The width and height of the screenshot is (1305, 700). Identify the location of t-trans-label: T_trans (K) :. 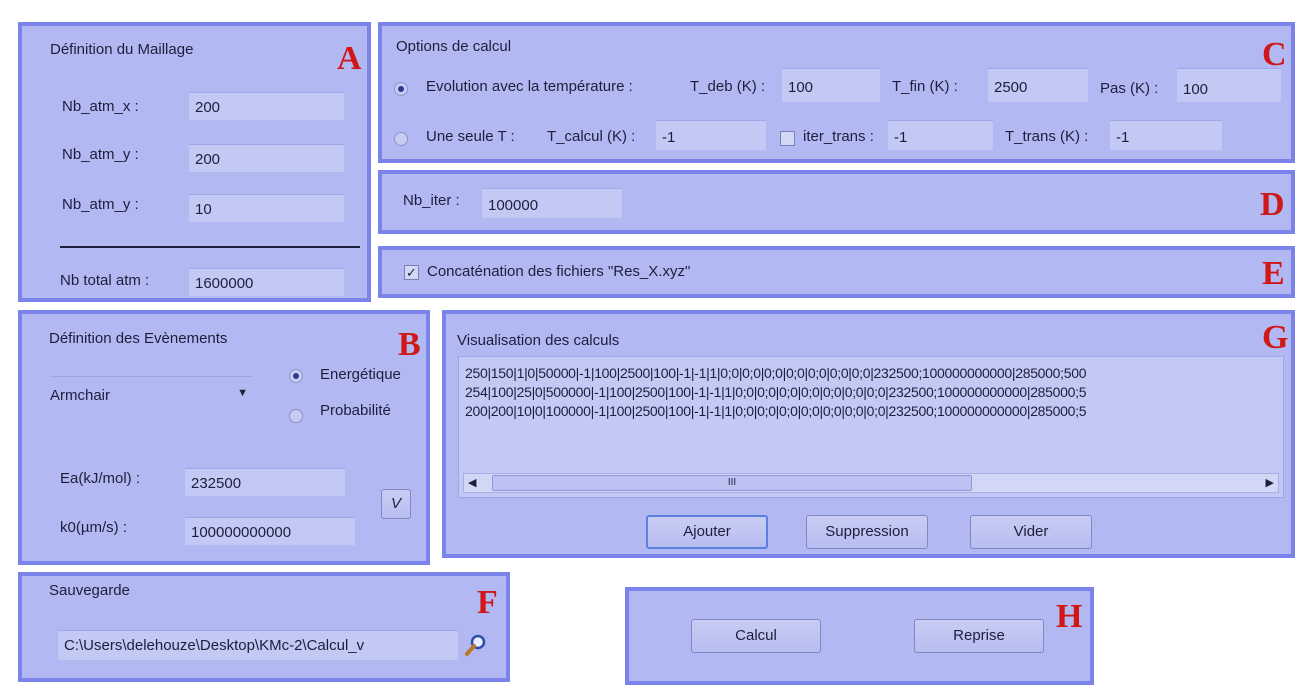
(1047, 136).